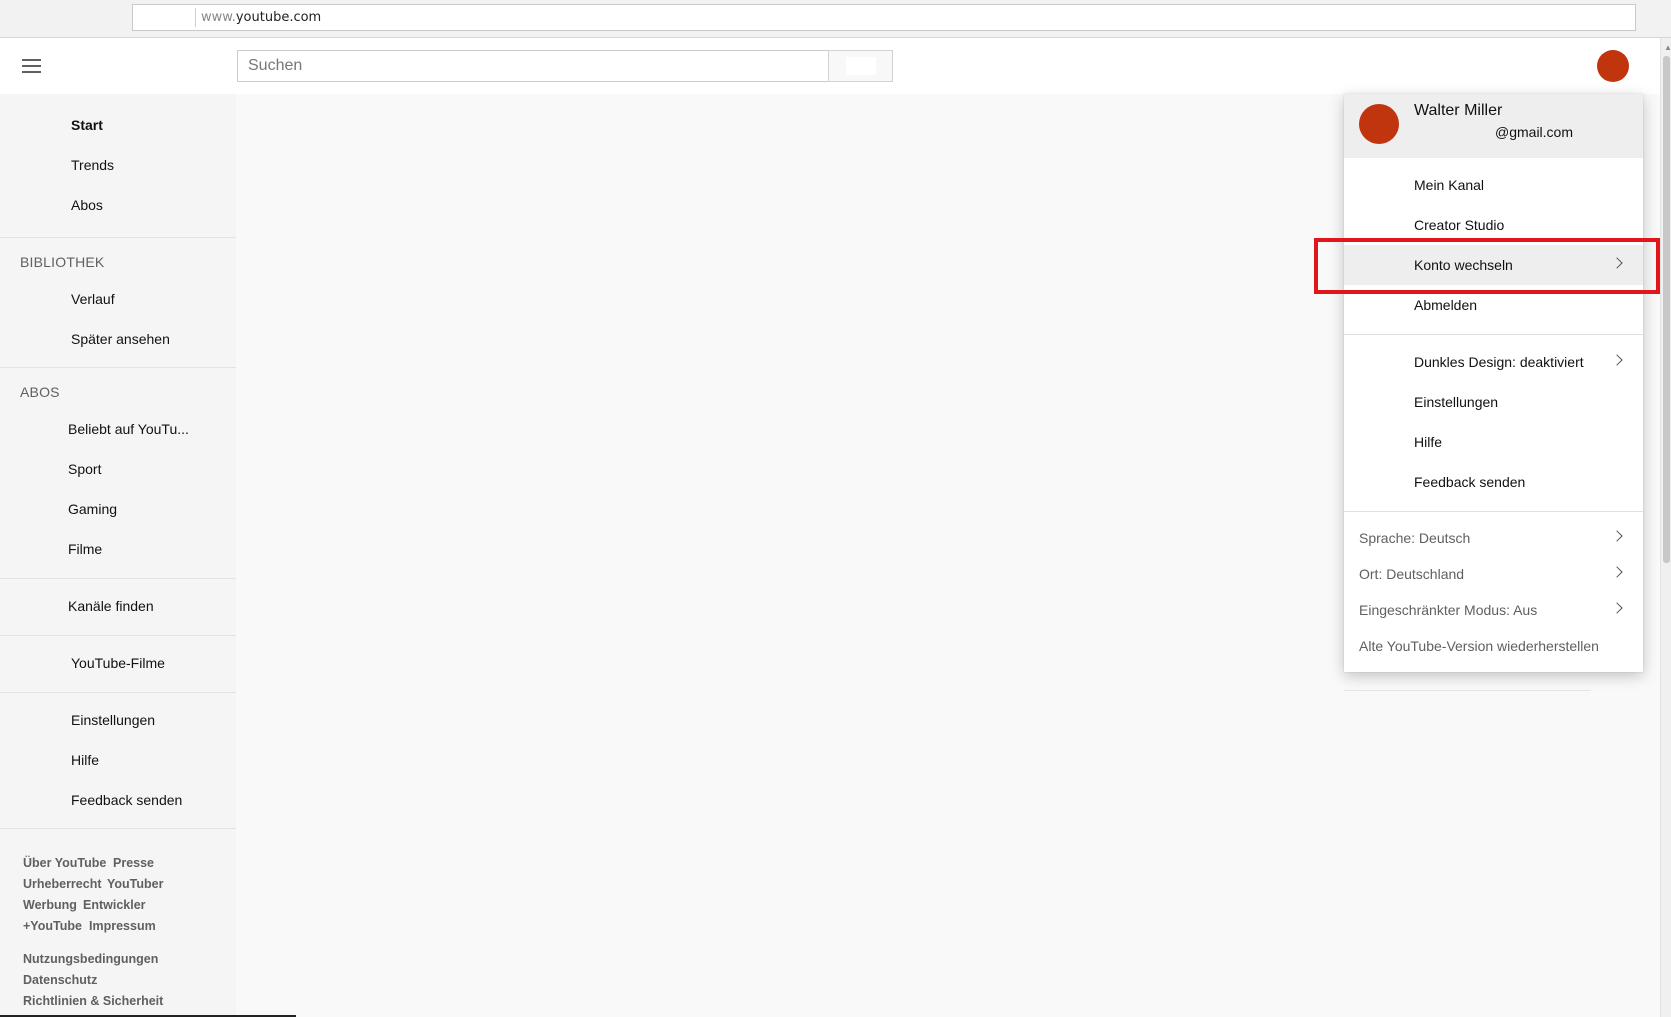  What do you see at coordinates (1458, 110) in the screenshot?
I see `user-name: Walter Miller` at bounding box center [1458, 110].